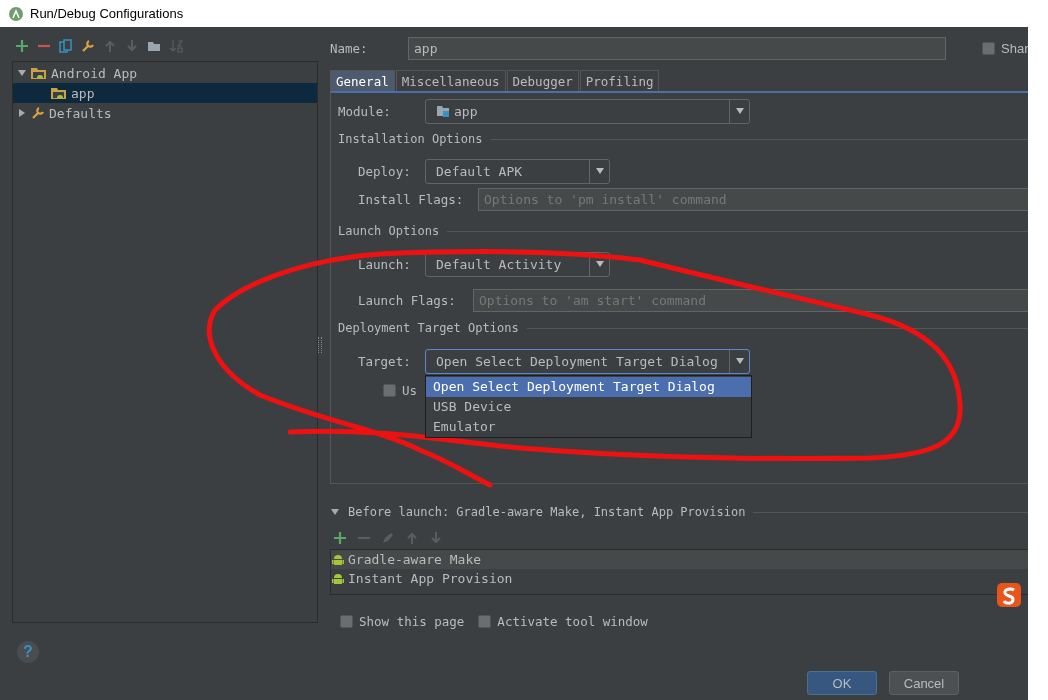 The image size is (1048, 700). What do you see at coordinates (410, 139) in the screenshot?
I see `section-title: Installation Options` at bounding box center [410, 139].